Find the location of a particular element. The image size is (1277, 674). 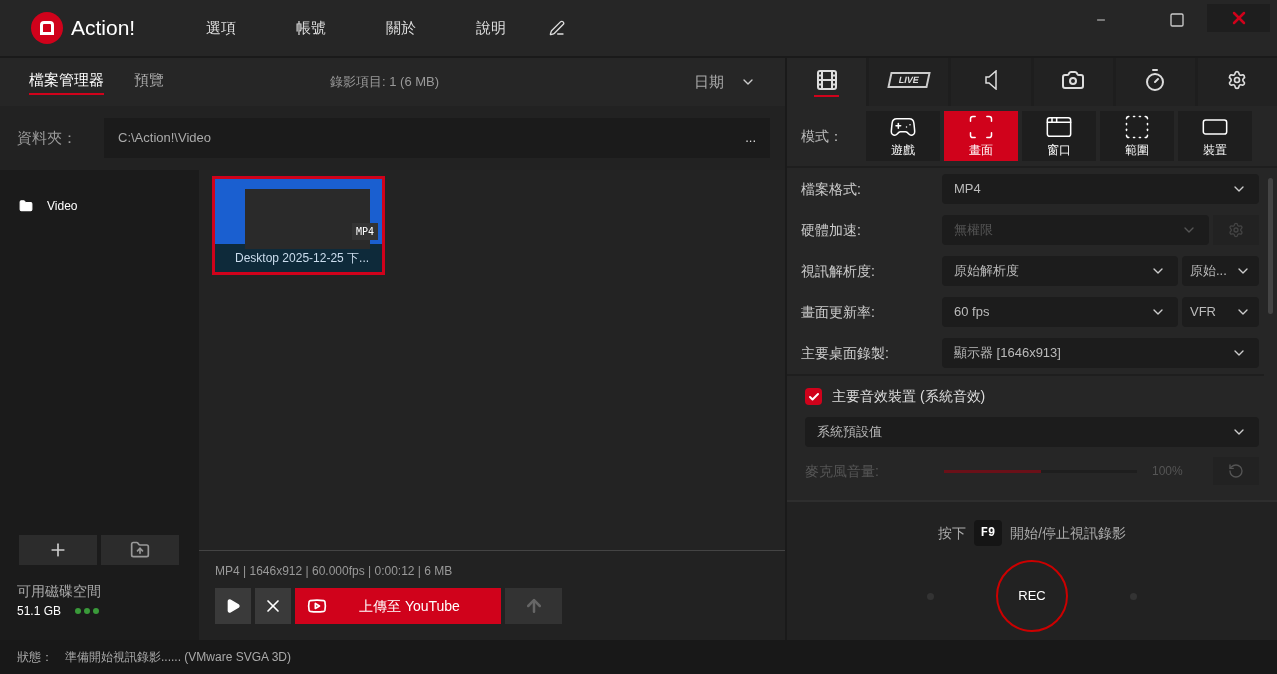

app-name: Action! is located at coordinates (103, 28).